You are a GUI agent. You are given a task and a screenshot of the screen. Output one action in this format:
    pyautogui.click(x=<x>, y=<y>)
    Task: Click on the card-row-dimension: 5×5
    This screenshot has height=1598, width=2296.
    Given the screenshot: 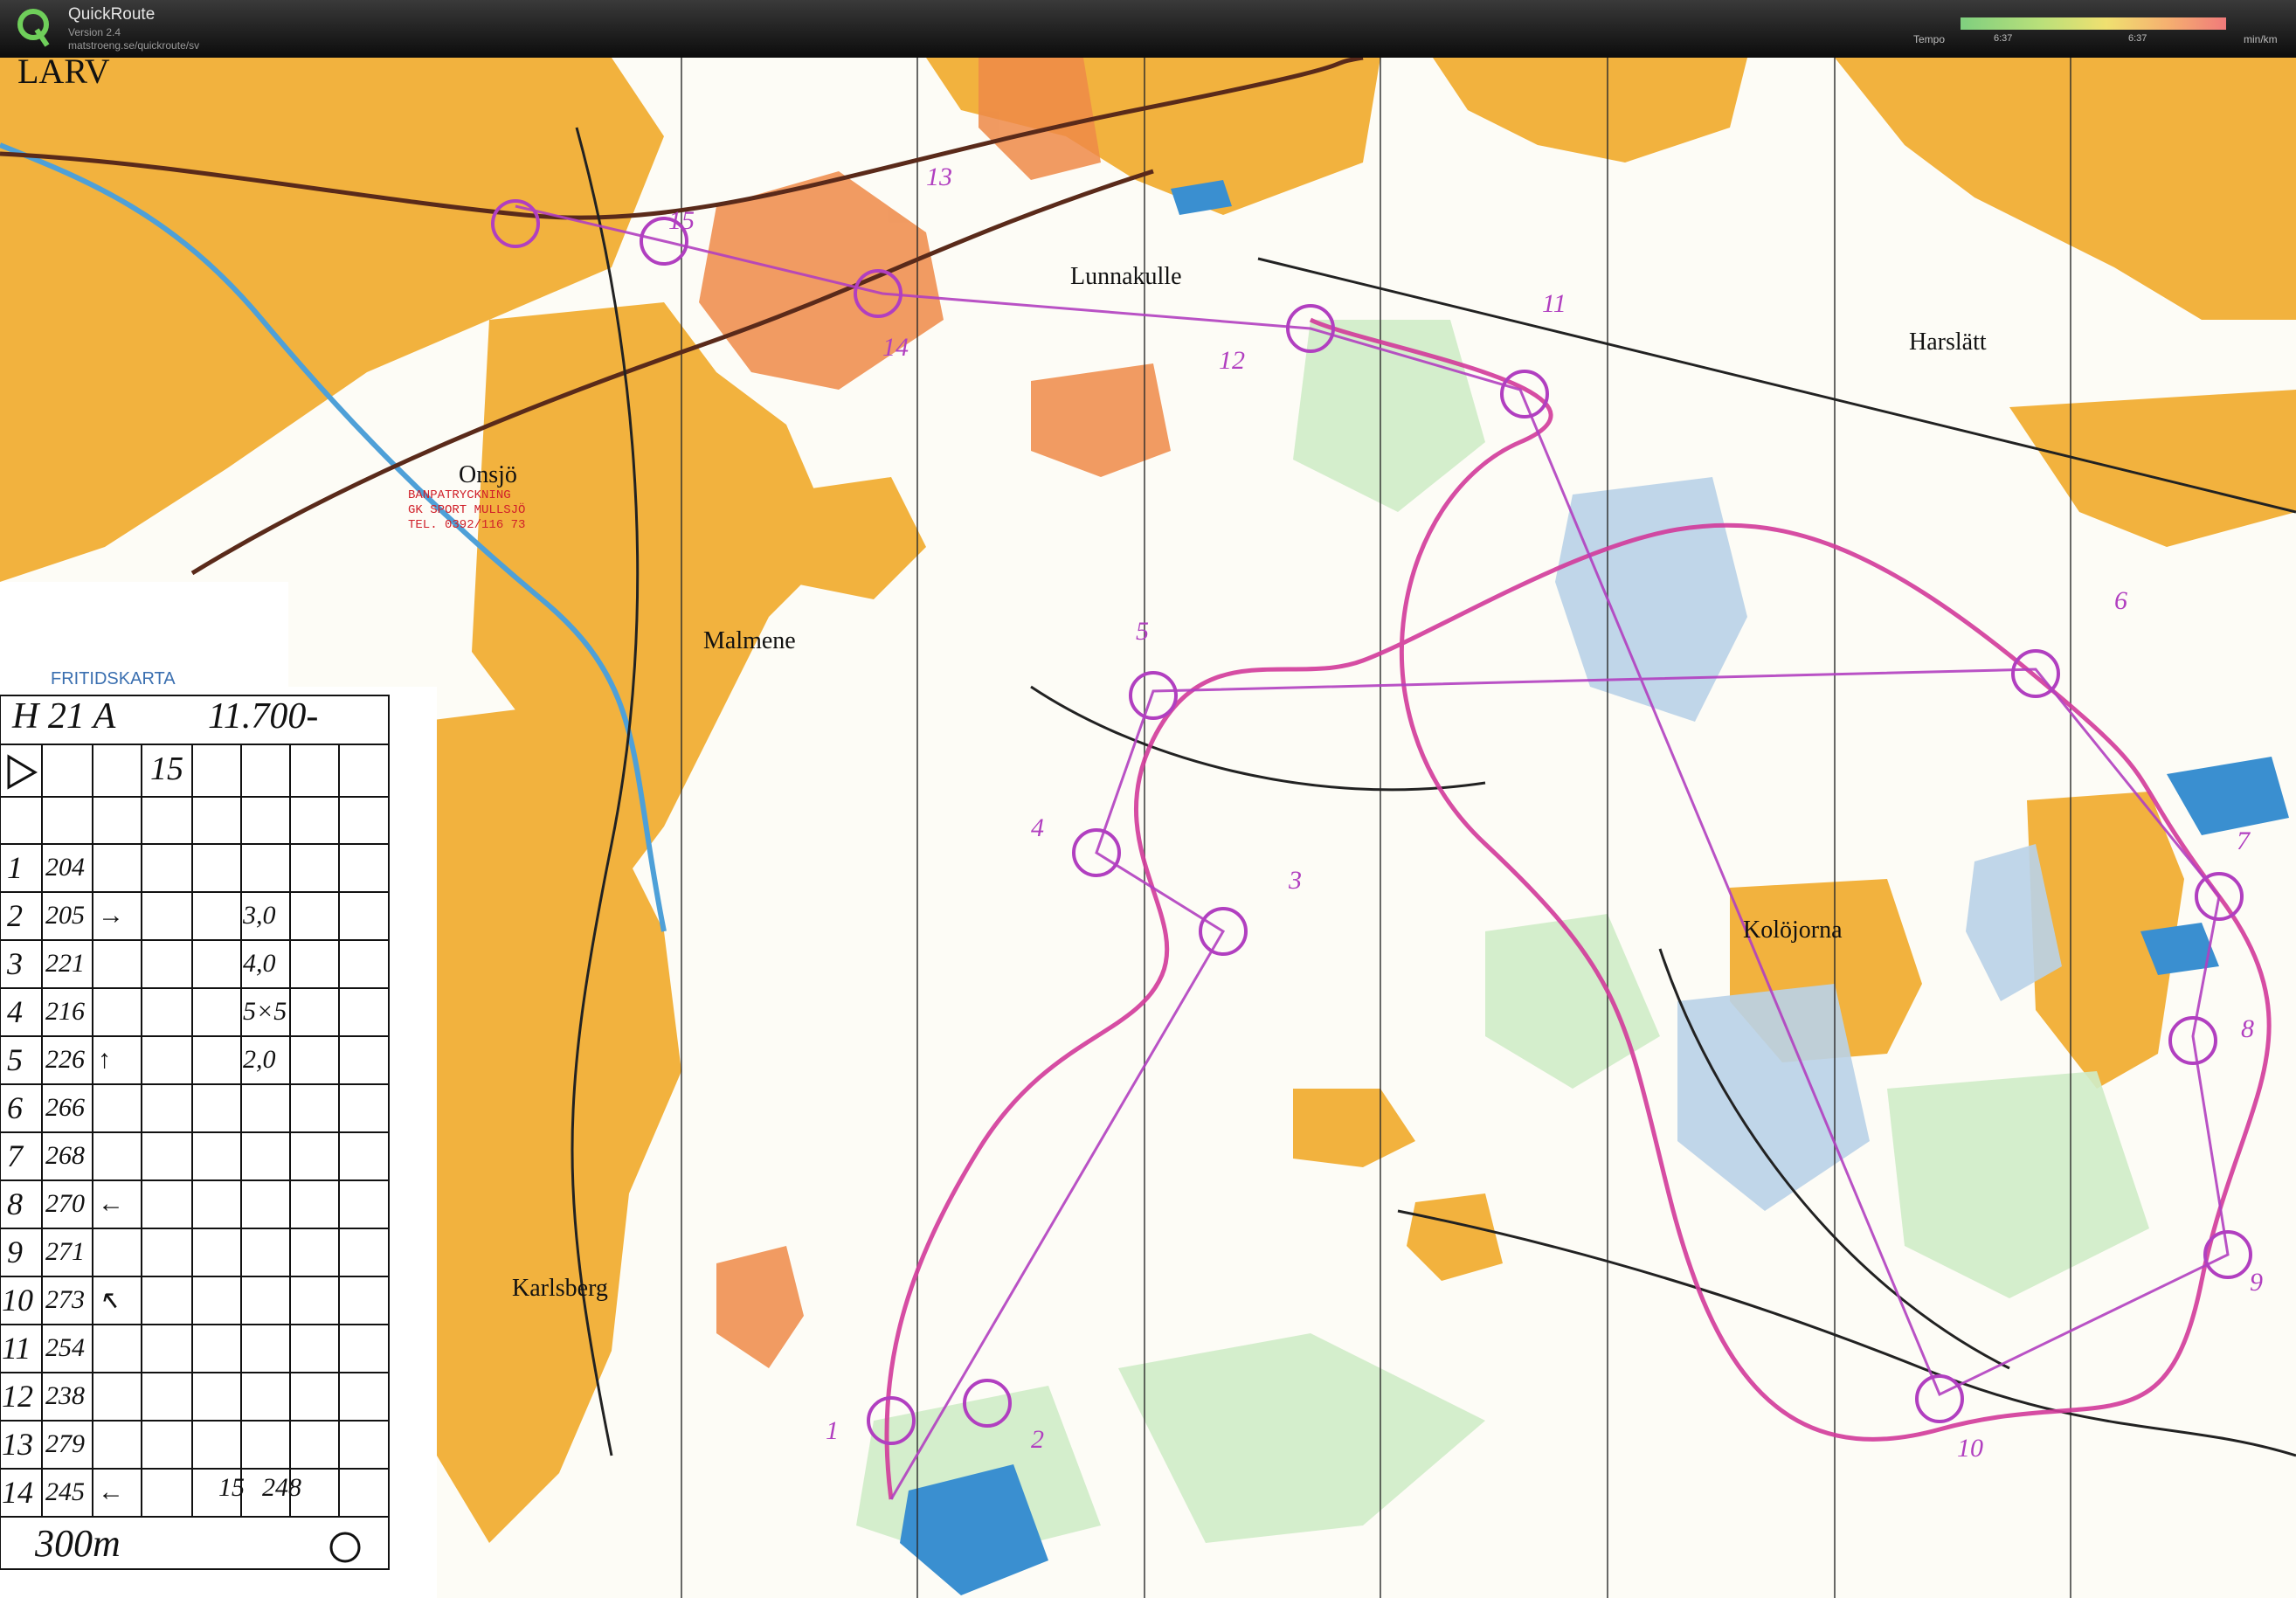 What is the action you would take?
    pyautogui.click(x=265, y=1012)
    